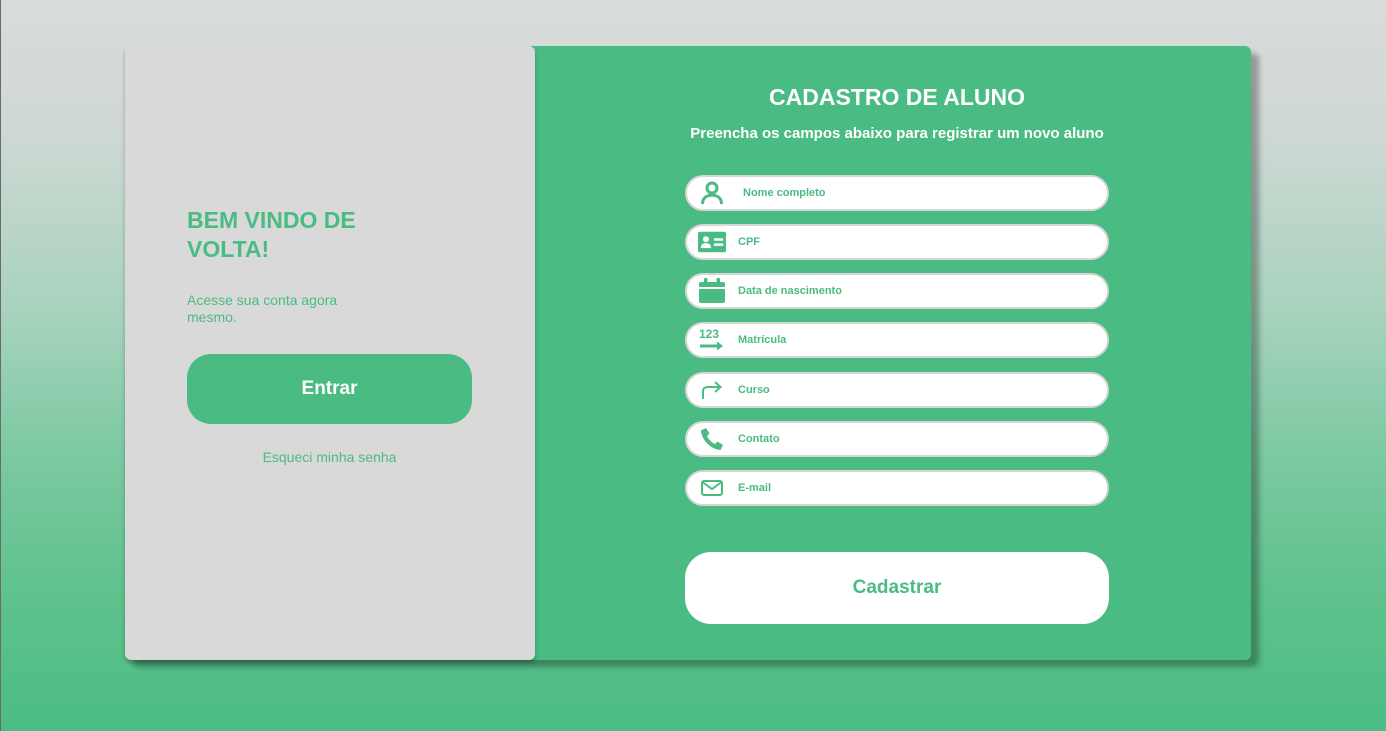 The height and width of the screenshot is (731, 1386). I want to click on birthdate-field, so click(897, 291).